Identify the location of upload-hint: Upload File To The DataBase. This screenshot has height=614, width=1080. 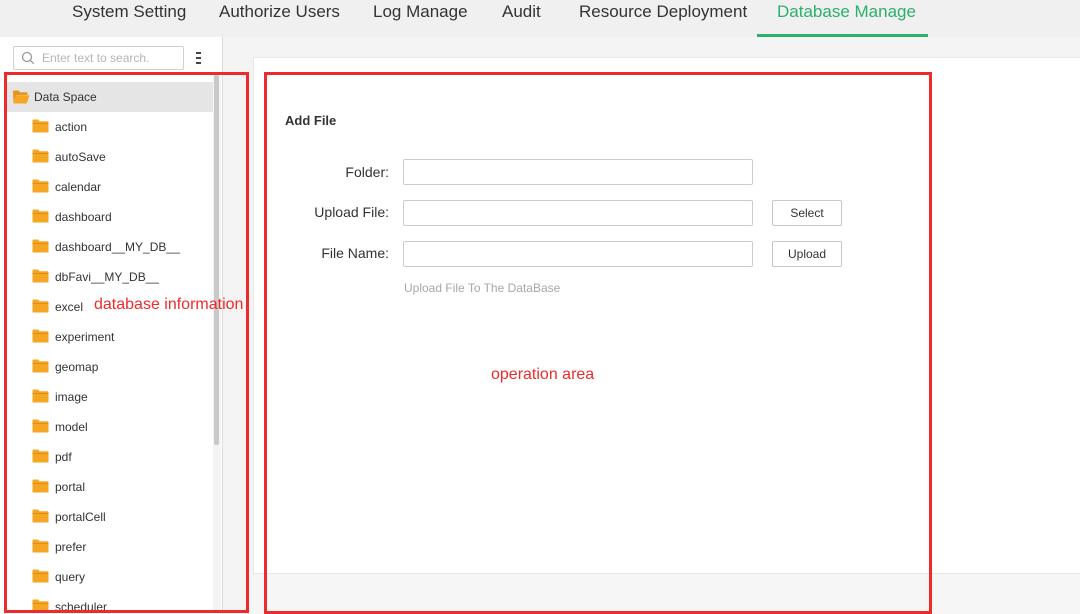
(482, 288).